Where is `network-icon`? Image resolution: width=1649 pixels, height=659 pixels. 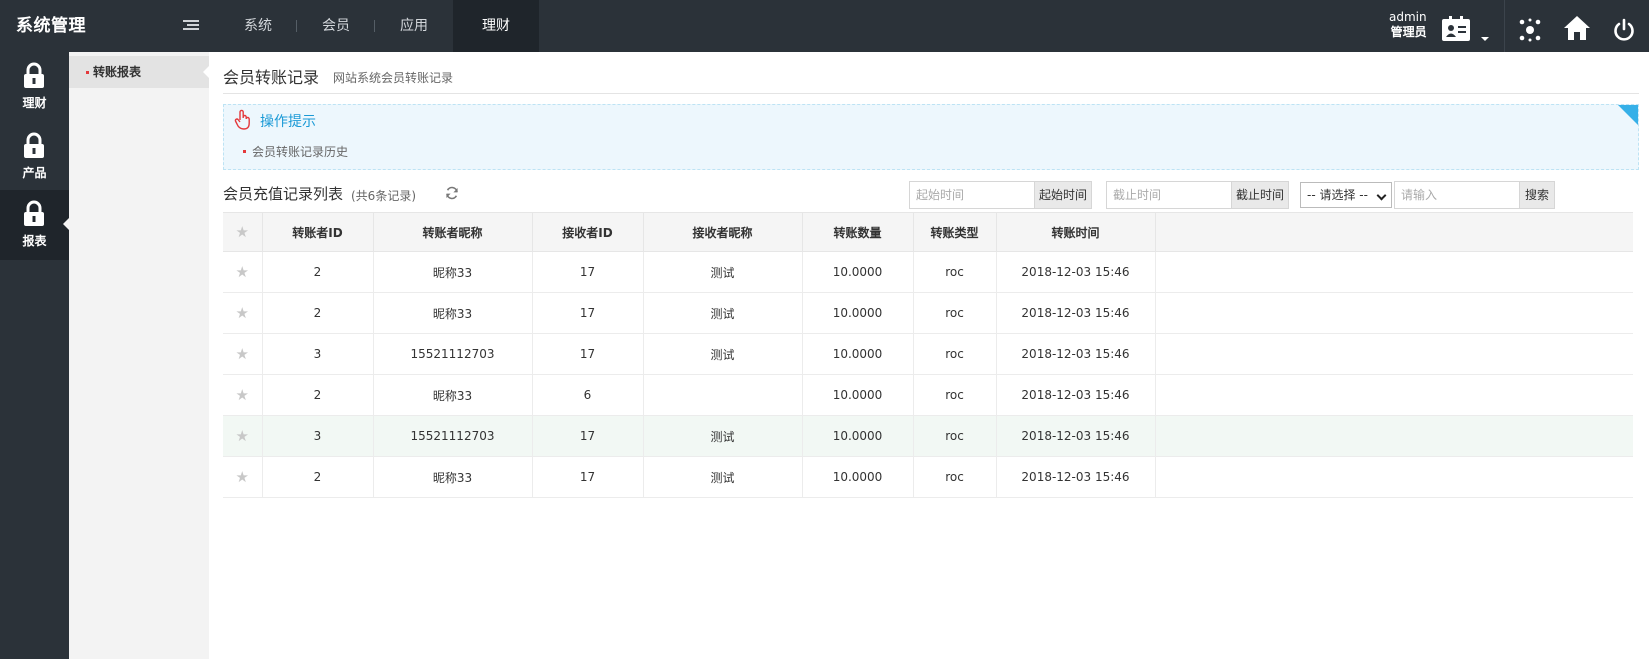 network-icon is located at coordinates (1530, 30).